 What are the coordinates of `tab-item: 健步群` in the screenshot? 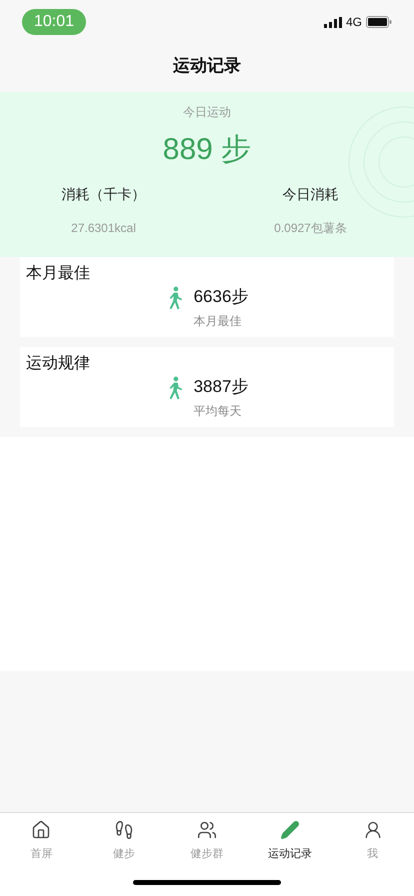 It's located at (207, 841).